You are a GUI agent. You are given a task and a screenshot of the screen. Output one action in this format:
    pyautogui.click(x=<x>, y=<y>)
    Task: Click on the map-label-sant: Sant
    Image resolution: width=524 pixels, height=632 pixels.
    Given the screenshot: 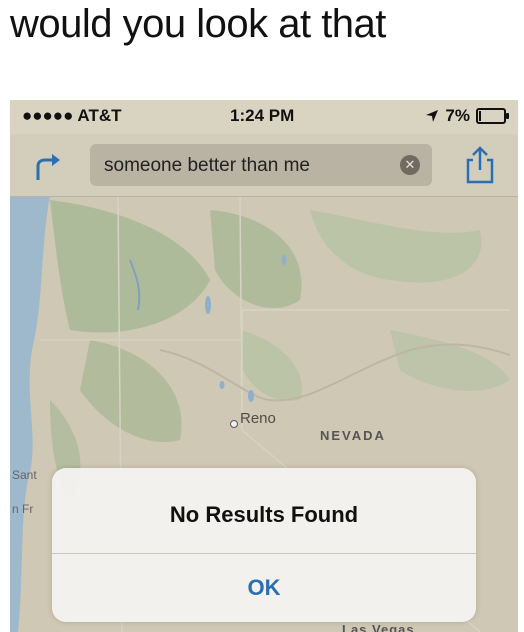 What is the action you would take?
    pyautogui.click(x=24, y=475)
    